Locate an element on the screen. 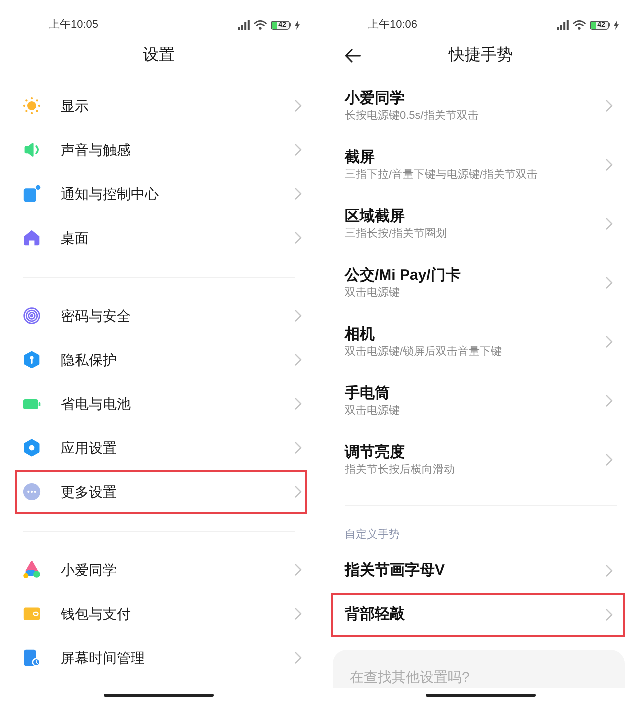 The width and height of the screenshot is (640, 706). sun-icon is located at coordinates (32, 106).